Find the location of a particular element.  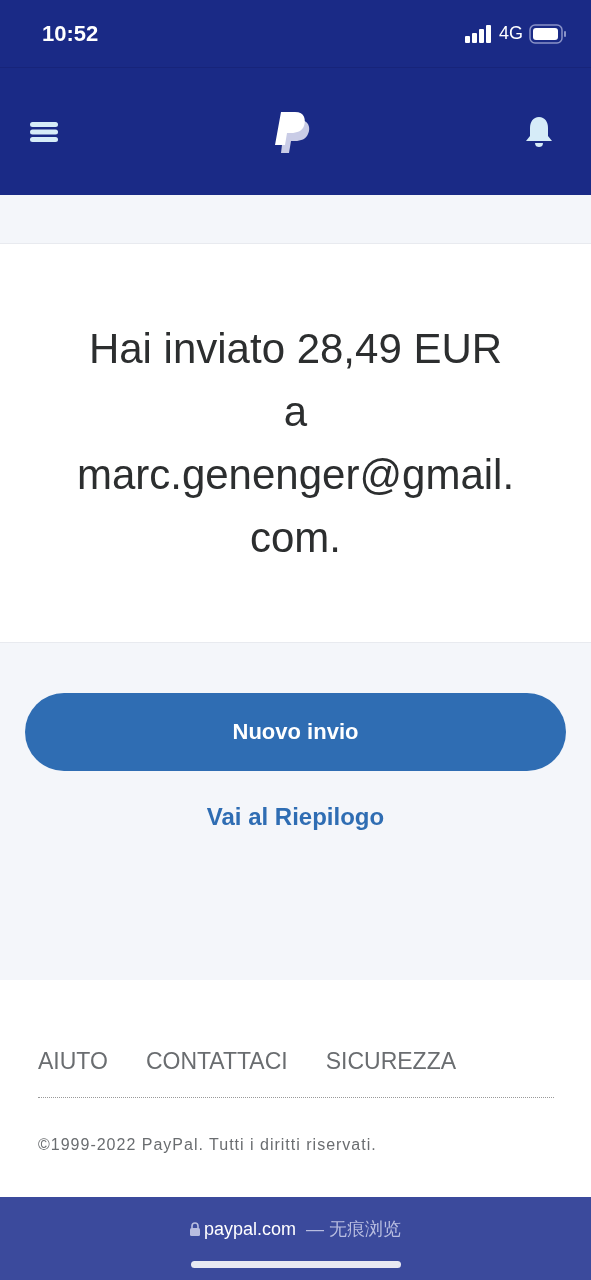

lock-icon is located at coordinates (194, 1229).